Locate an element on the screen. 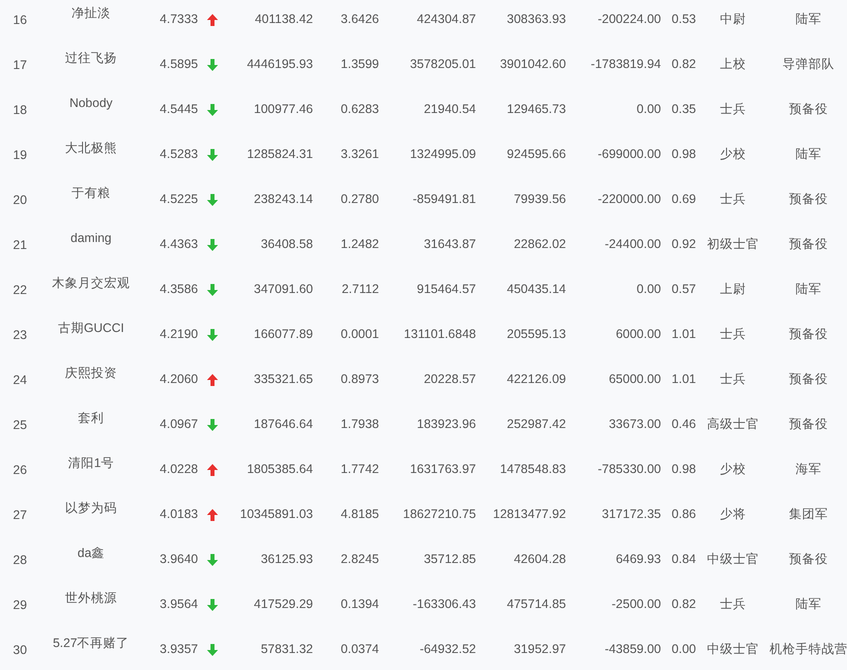  table-cell-text: 0.46 is located at coordinates (684, 425).